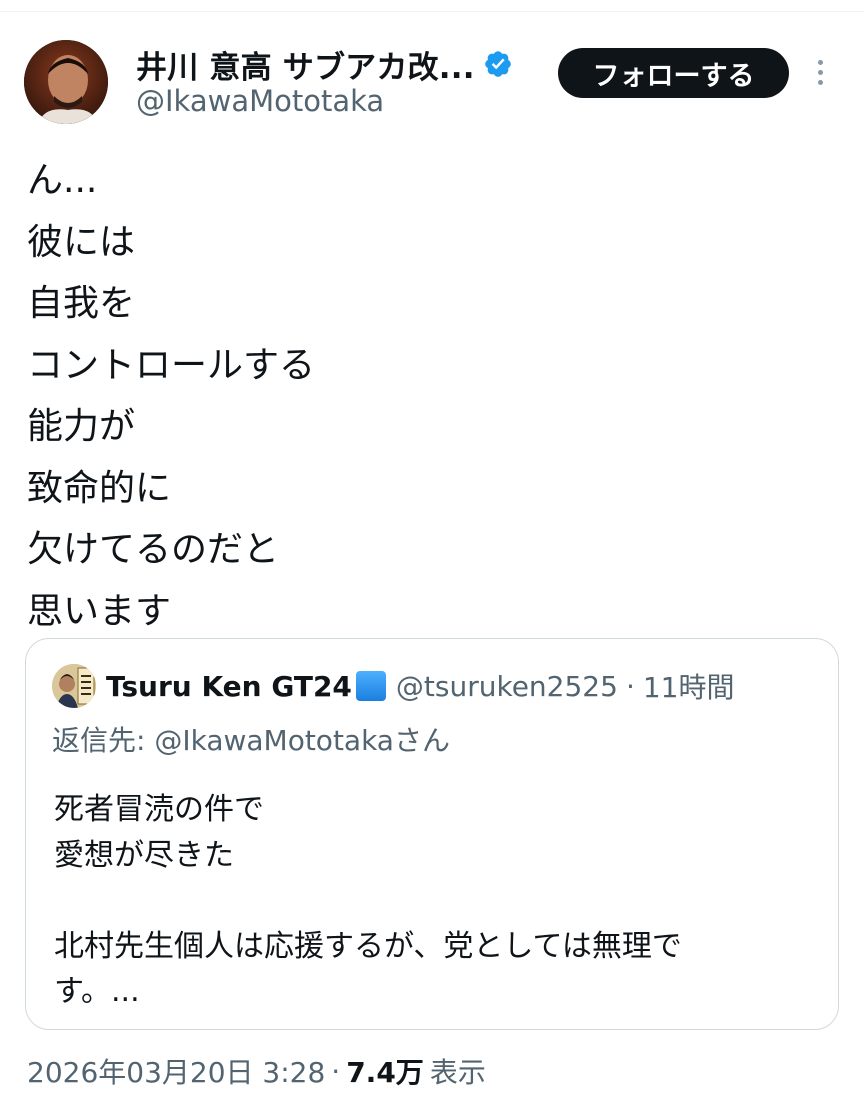  What do you see at coordinates (457, 1072) in the screenshot?
I see `views-label: 表示` at bounding box center [457, 1072].